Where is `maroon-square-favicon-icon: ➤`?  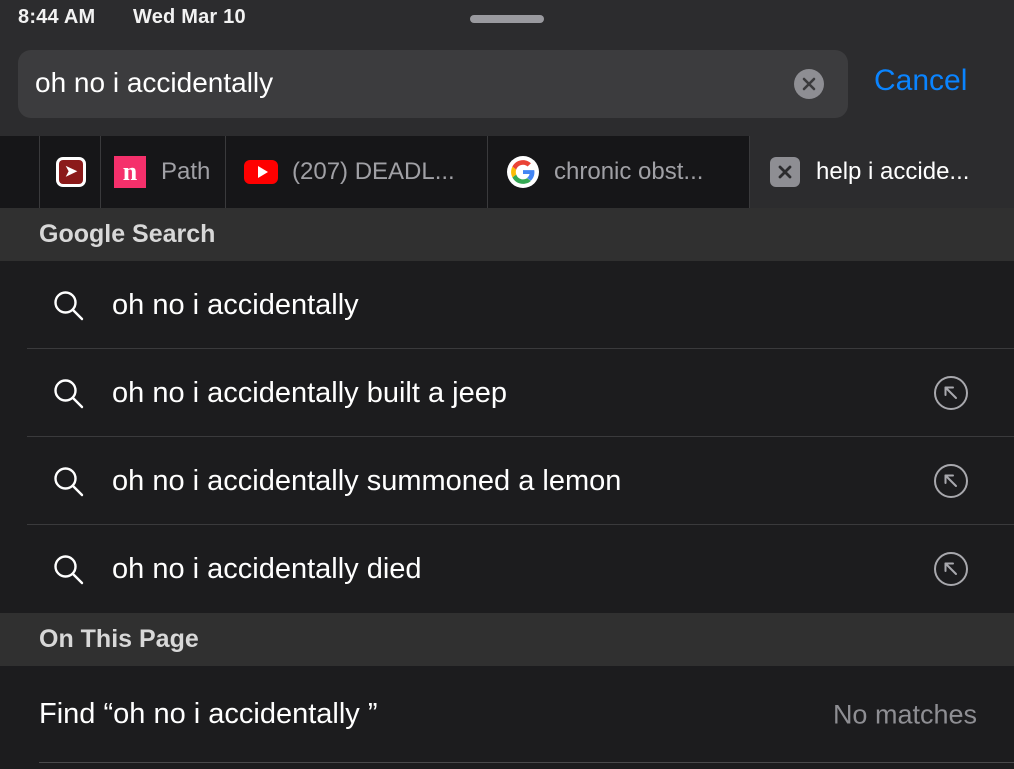 maroon-square-favicon-icon: ➤ is located at coordinates (71, 172).